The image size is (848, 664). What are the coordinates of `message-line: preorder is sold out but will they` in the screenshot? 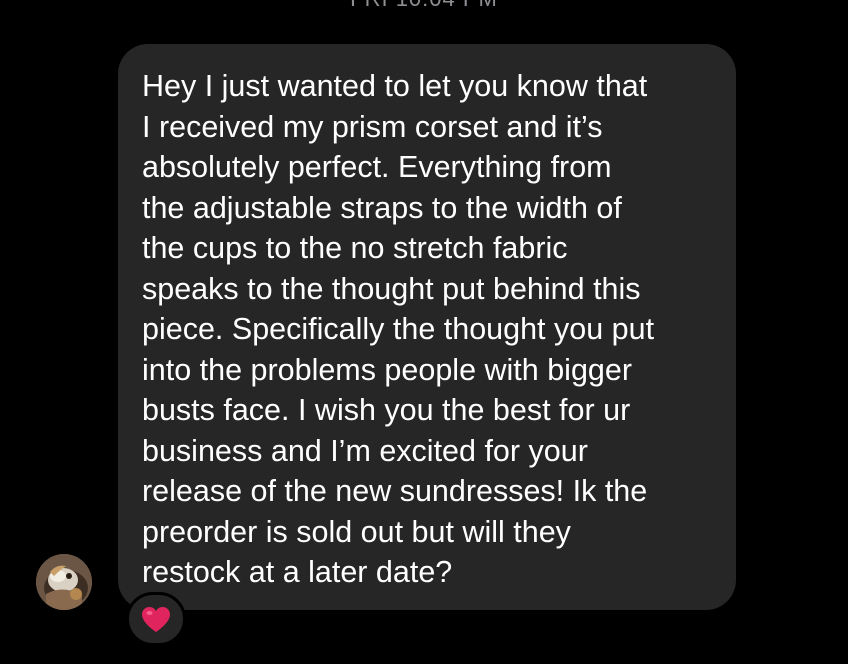 It's located at (356, 531).